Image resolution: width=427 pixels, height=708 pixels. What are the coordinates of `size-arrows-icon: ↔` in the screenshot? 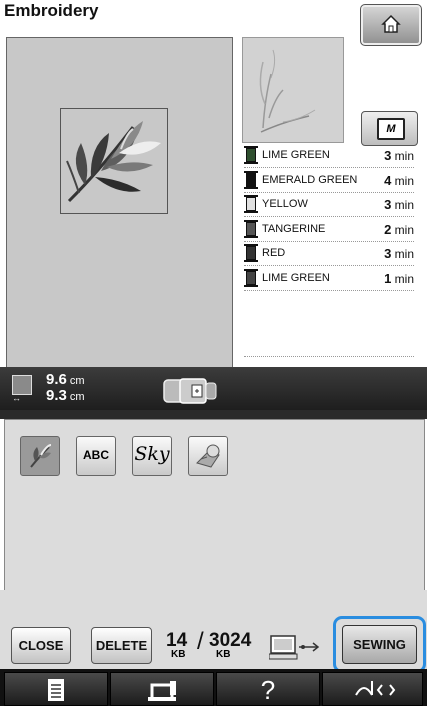 It's located at (16, 398).